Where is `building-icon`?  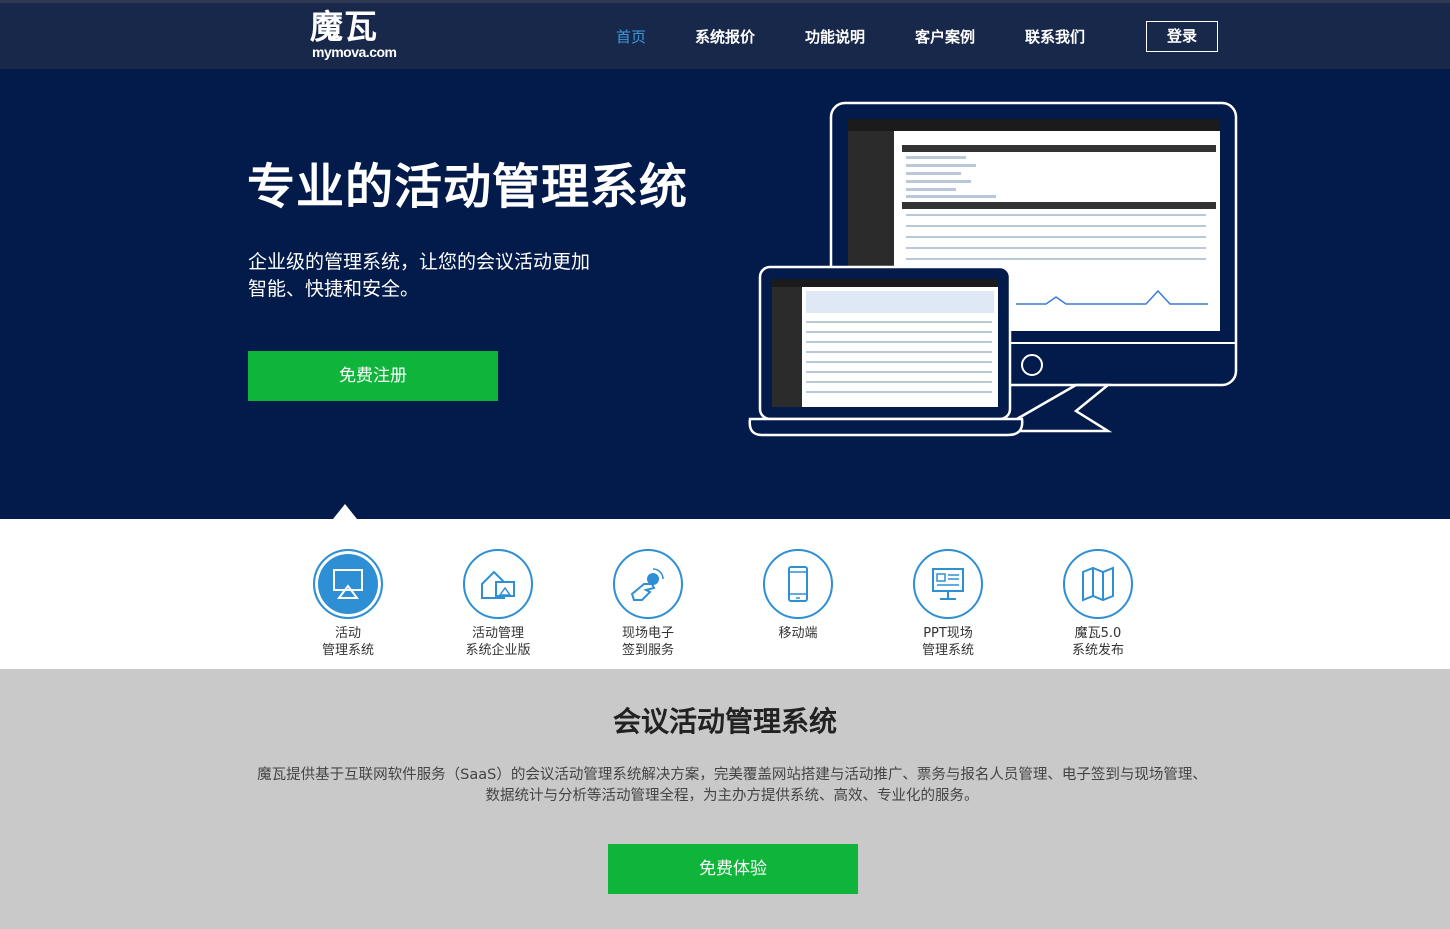
building-icon is located at coordinates (498, 584).